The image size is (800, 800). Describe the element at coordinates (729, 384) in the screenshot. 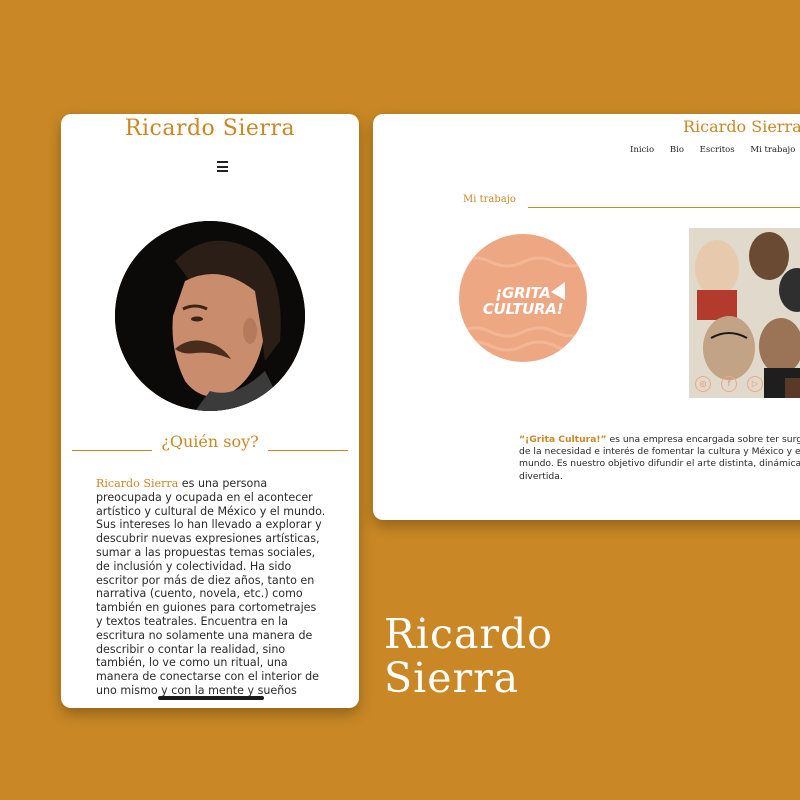

I see `facebook-icon: f` at that location.